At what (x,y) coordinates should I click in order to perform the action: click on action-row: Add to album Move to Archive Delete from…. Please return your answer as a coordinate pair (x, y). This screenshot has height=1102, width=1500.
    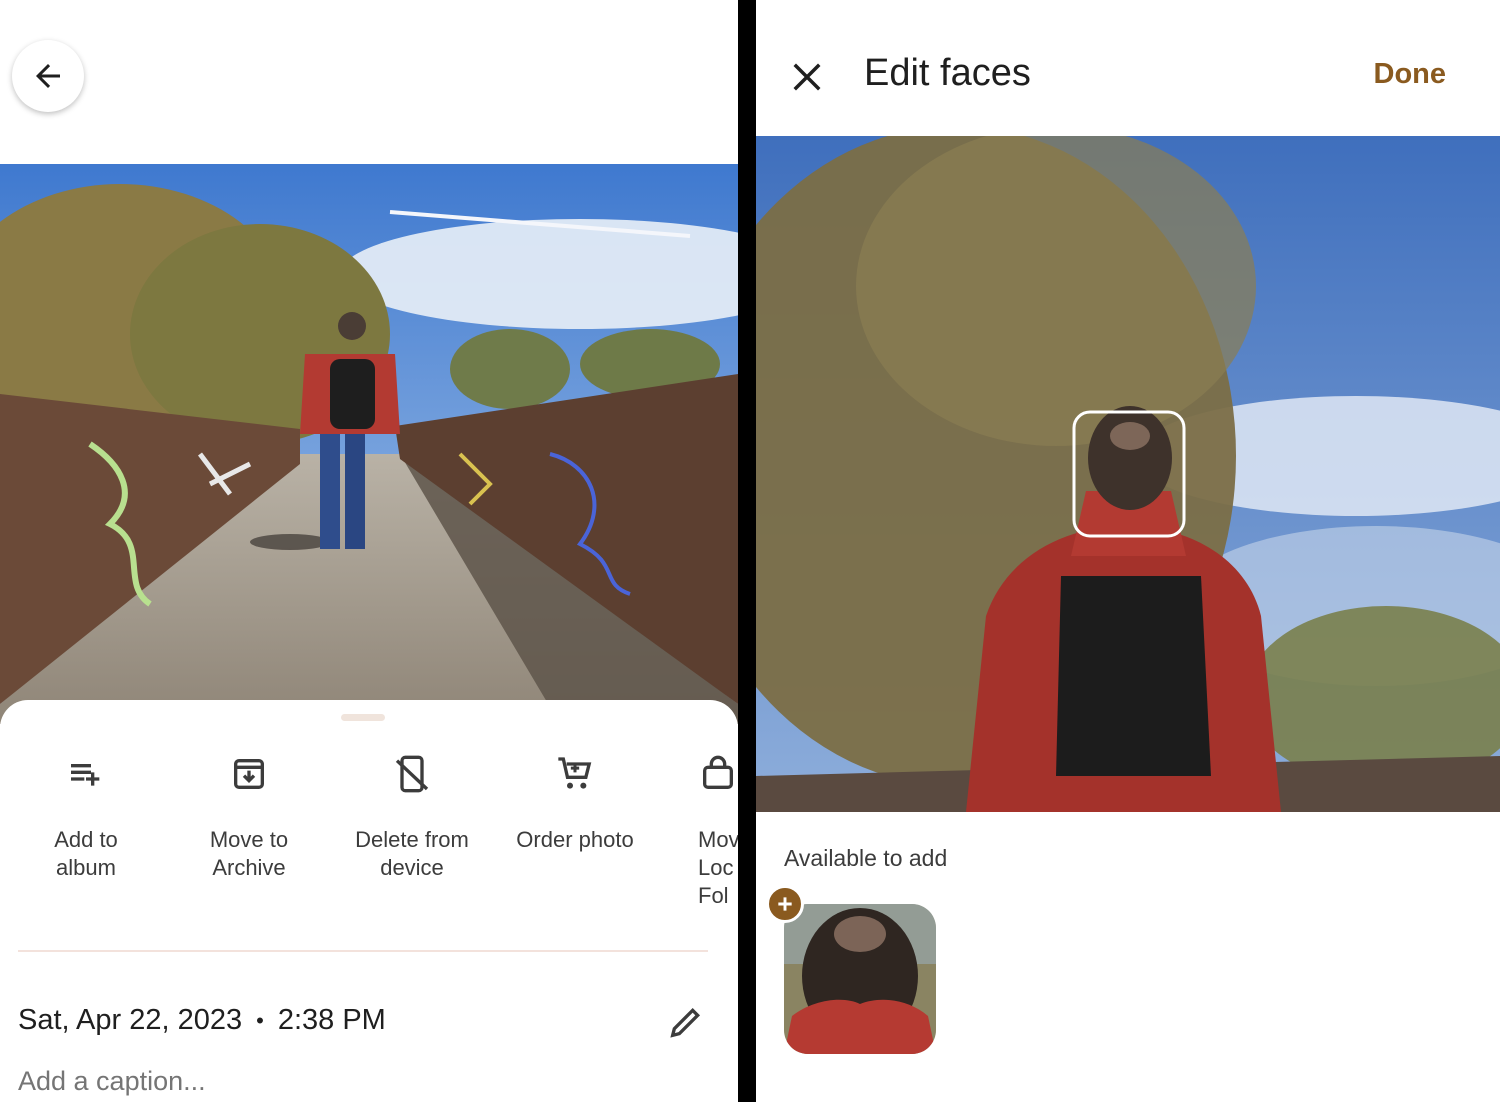
    Looking at the image, I should click on (369, 835).